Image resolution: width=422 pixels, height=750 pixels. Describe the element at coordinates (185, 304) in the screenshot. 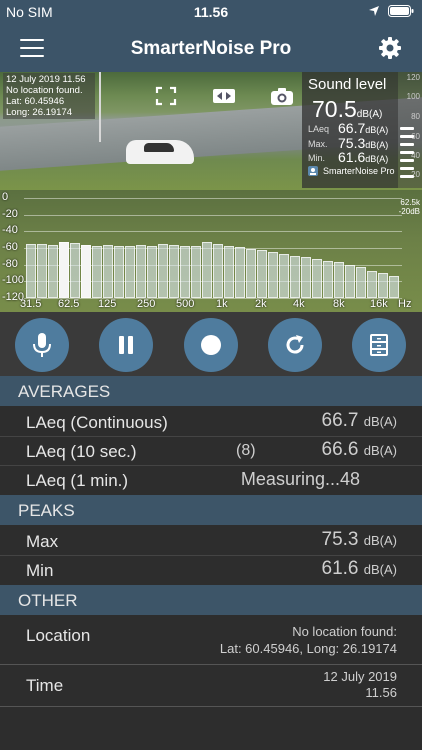

I see `x-tick-label: 500` at that location.